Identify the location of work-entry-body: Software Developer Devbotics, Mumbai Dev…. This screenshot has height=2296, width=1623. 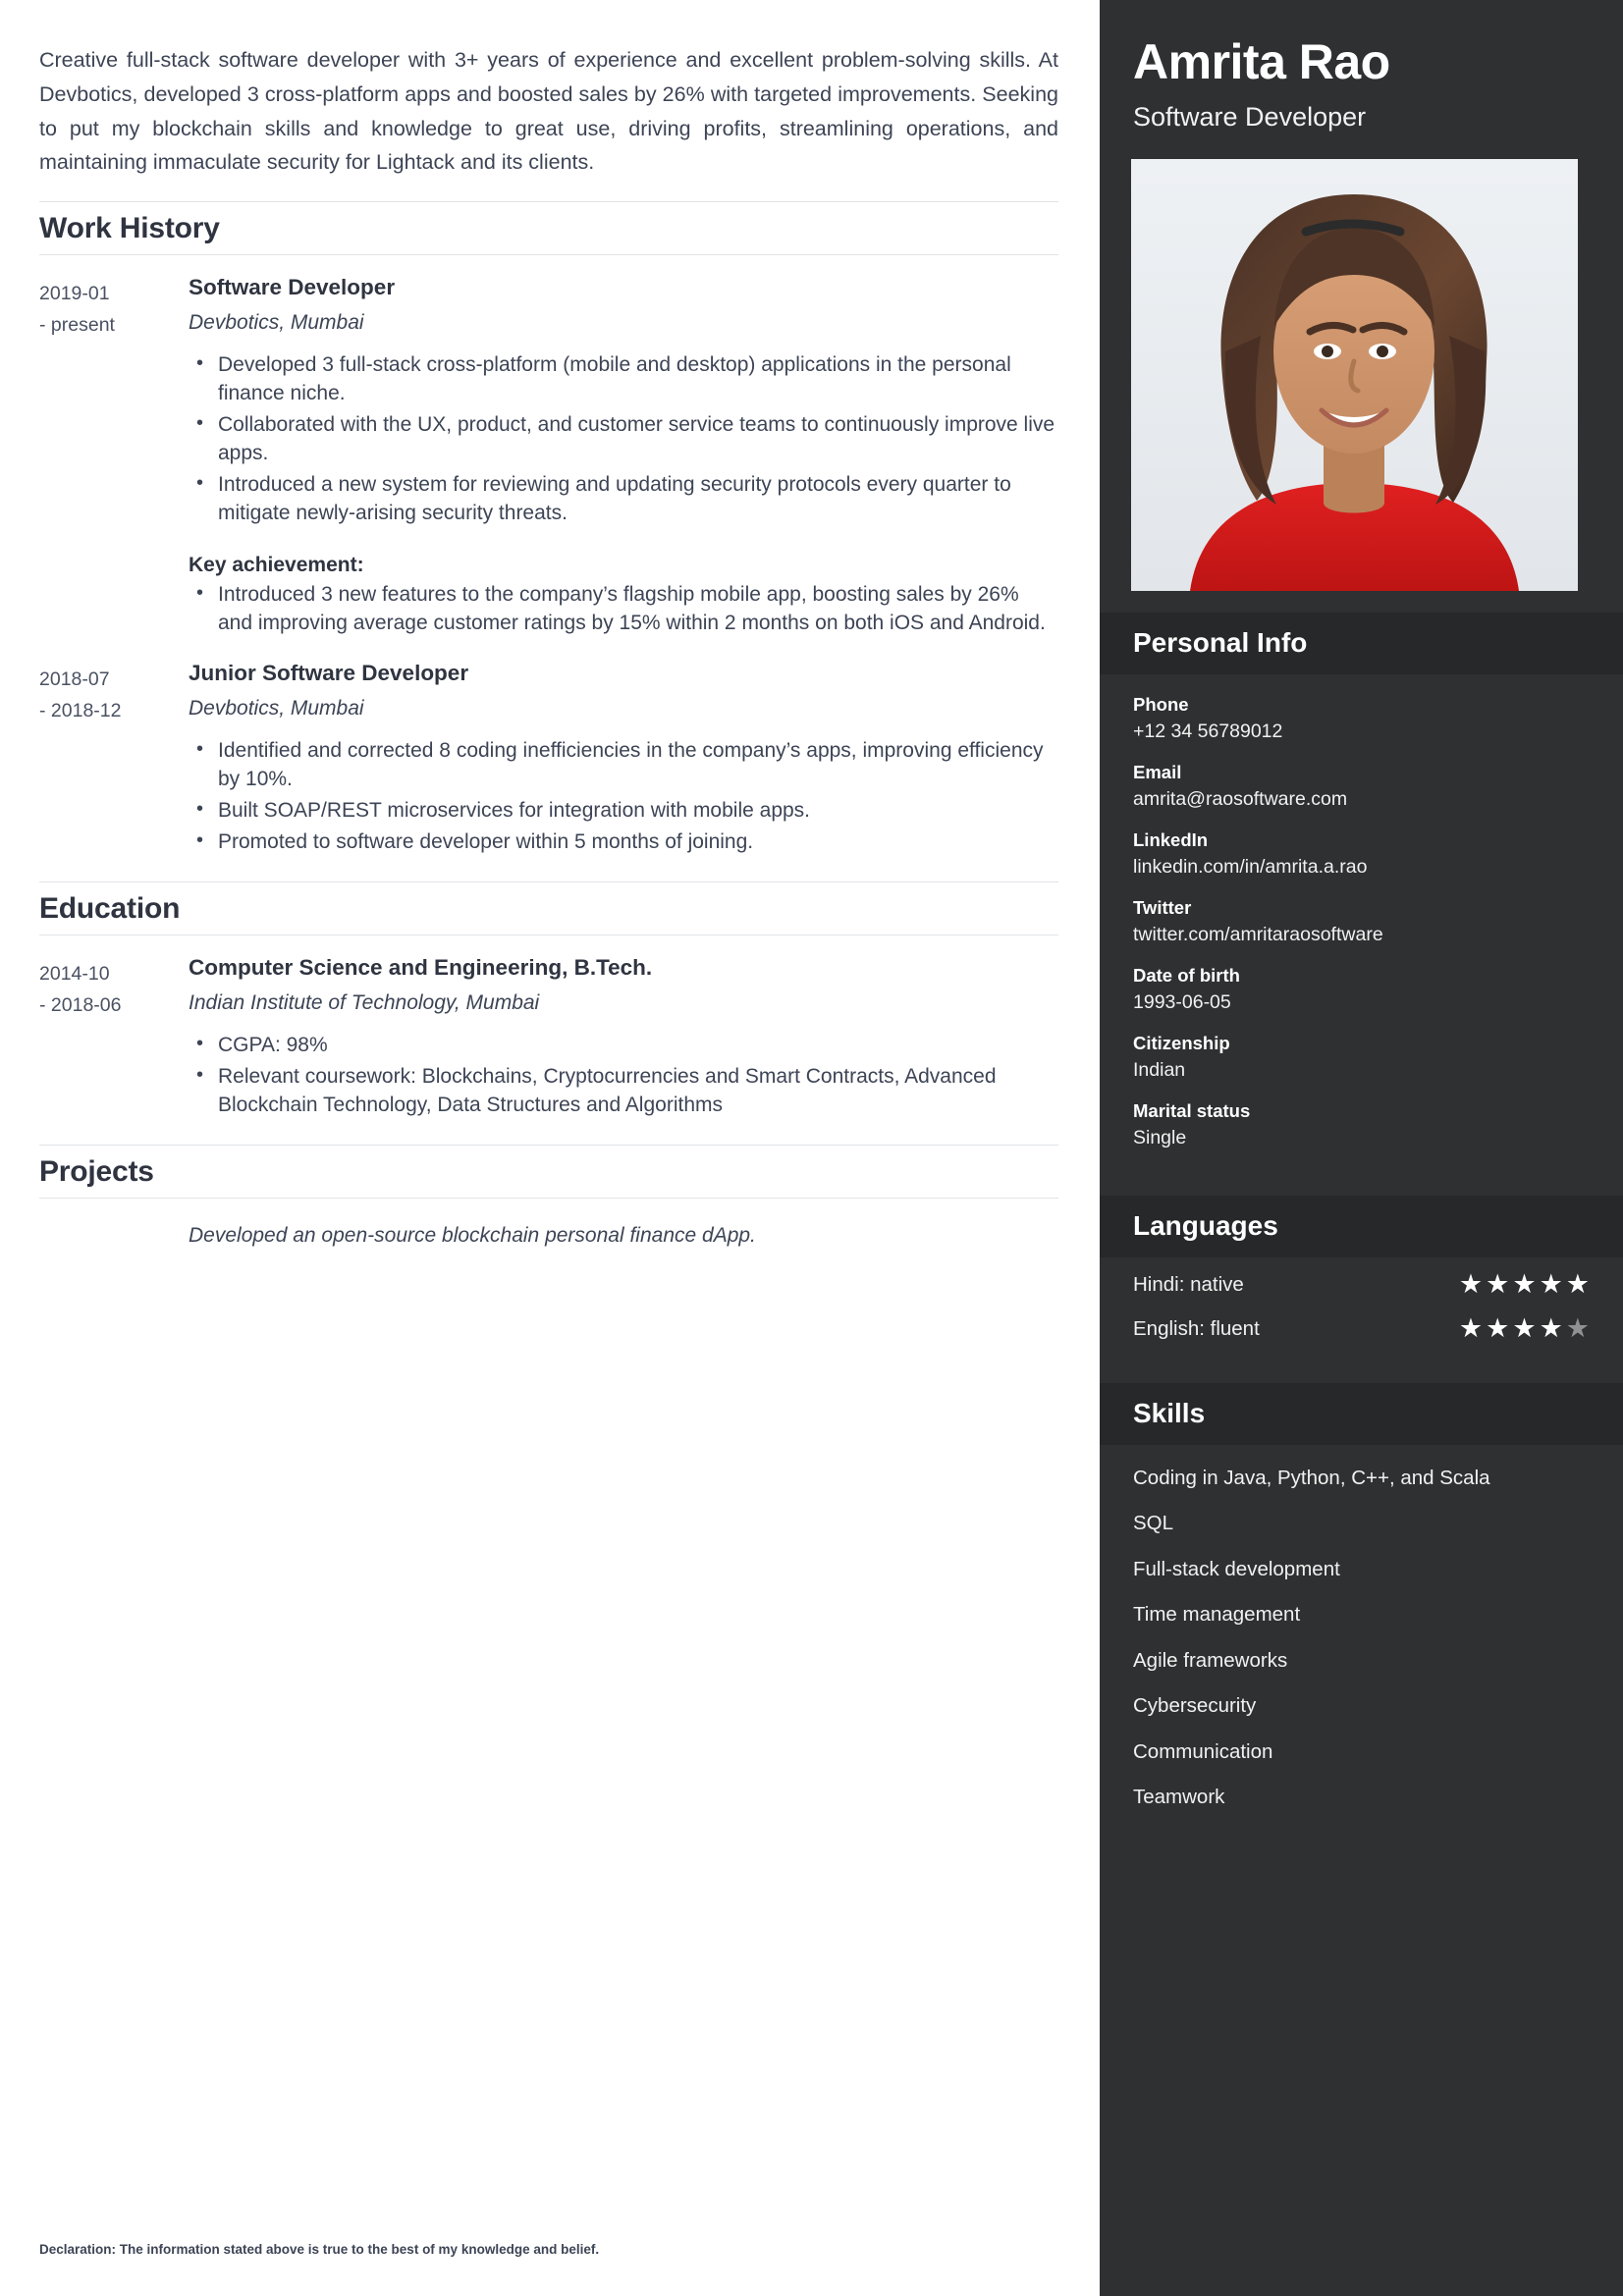
(623, 458).